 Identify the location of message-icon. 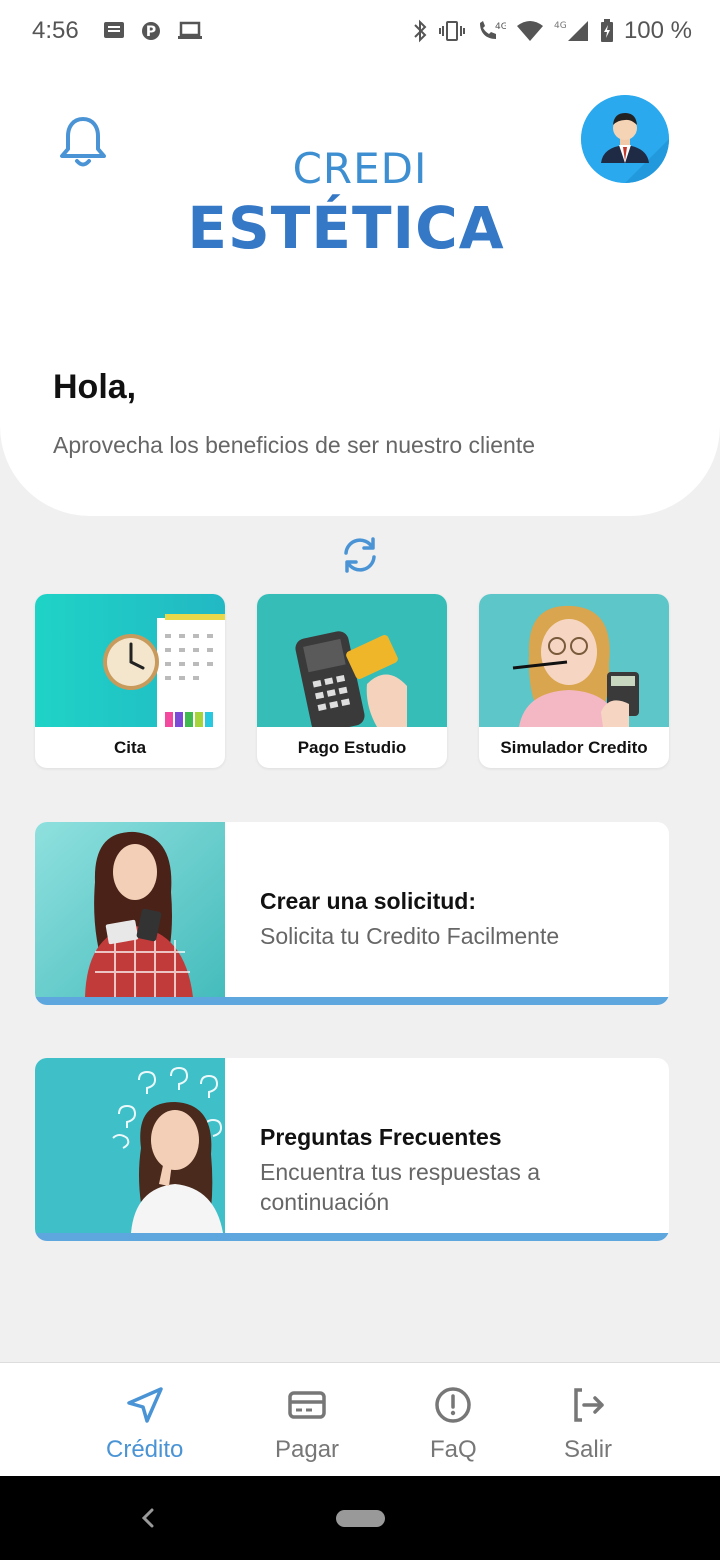
(114, 31).